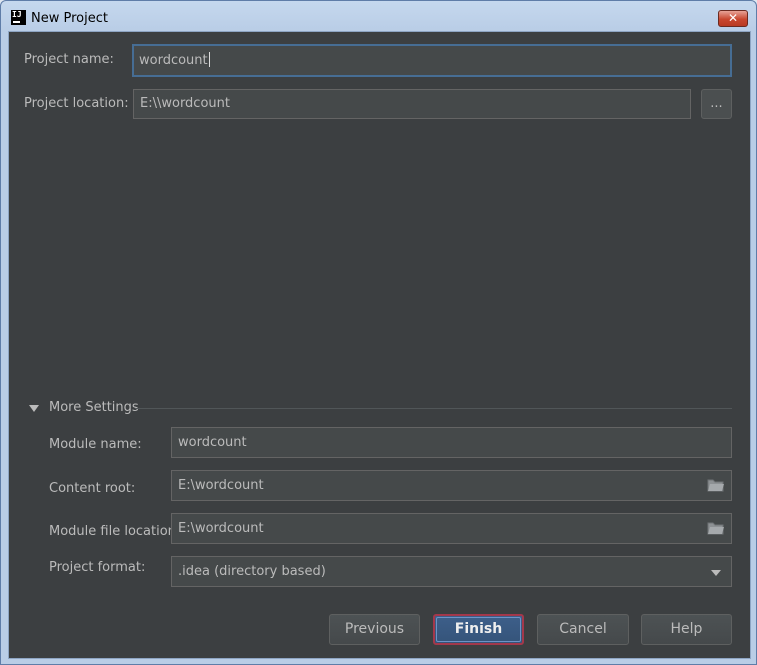 The image size is (757, 665). What do you see at coordinates (173, 60) in the screenshot?
I see `project-name-value: wordcount` at bounding box center [173, 60].